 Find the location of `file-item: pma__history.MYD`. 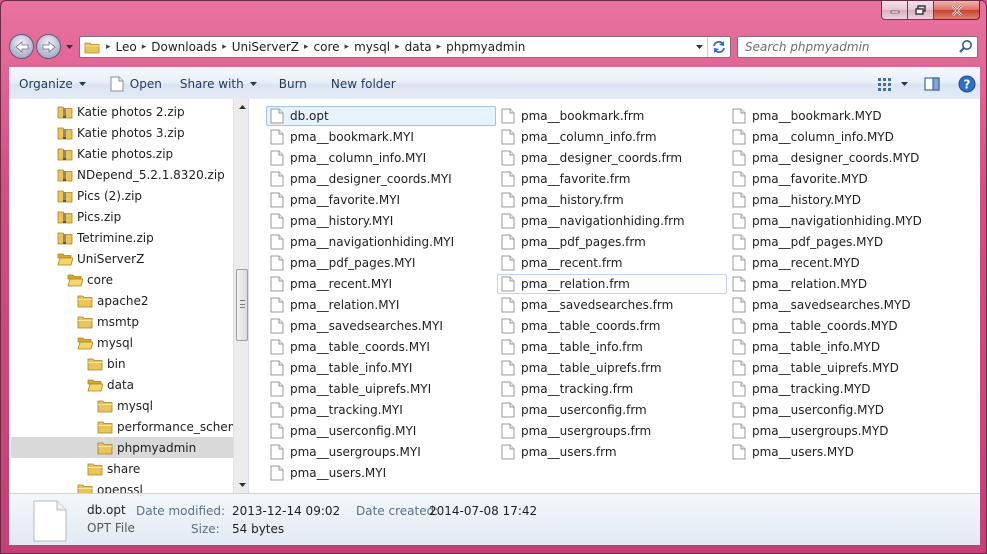

file-item: pma__history.MYD is located at coordinates (843, 200).